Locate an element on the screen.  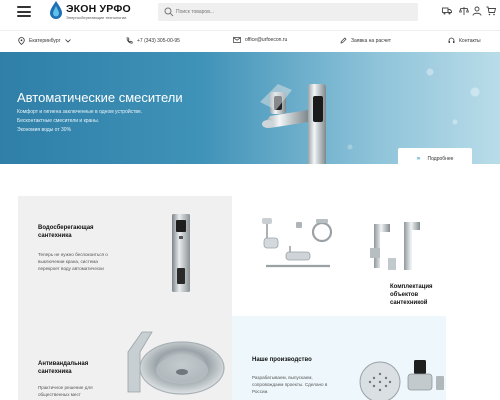
chevron-down-icon is located at coordinates (68, 41).